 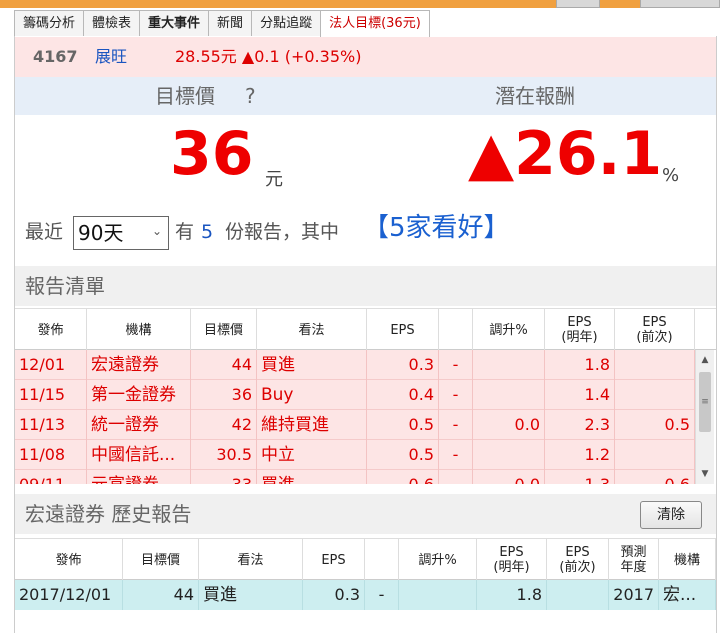 What do you see at coordinates (207, 232) in the screenshot?
I see `report-count: 5` at bounding box center [207, 232].